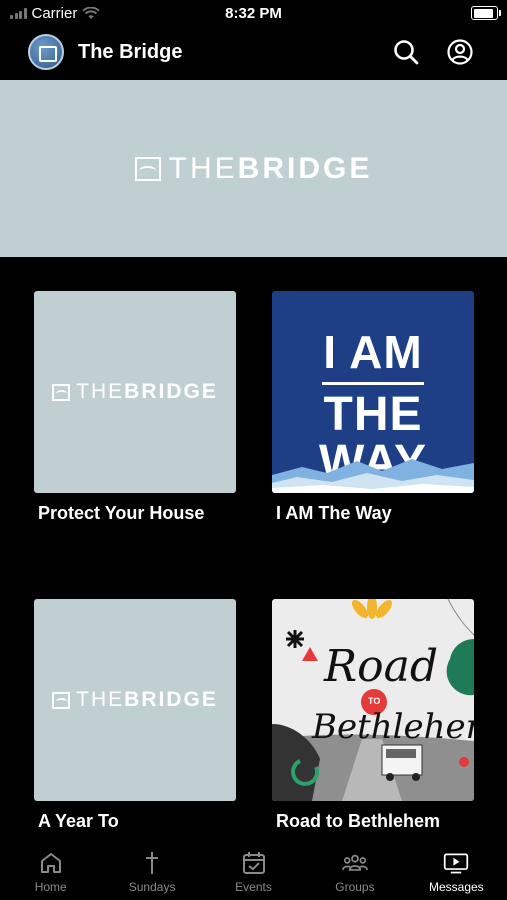 Image resolution: width=507 pixels, height=900 pixels. I want to click on message-thumbnail: I AM THE WAY, so click(373, 392).